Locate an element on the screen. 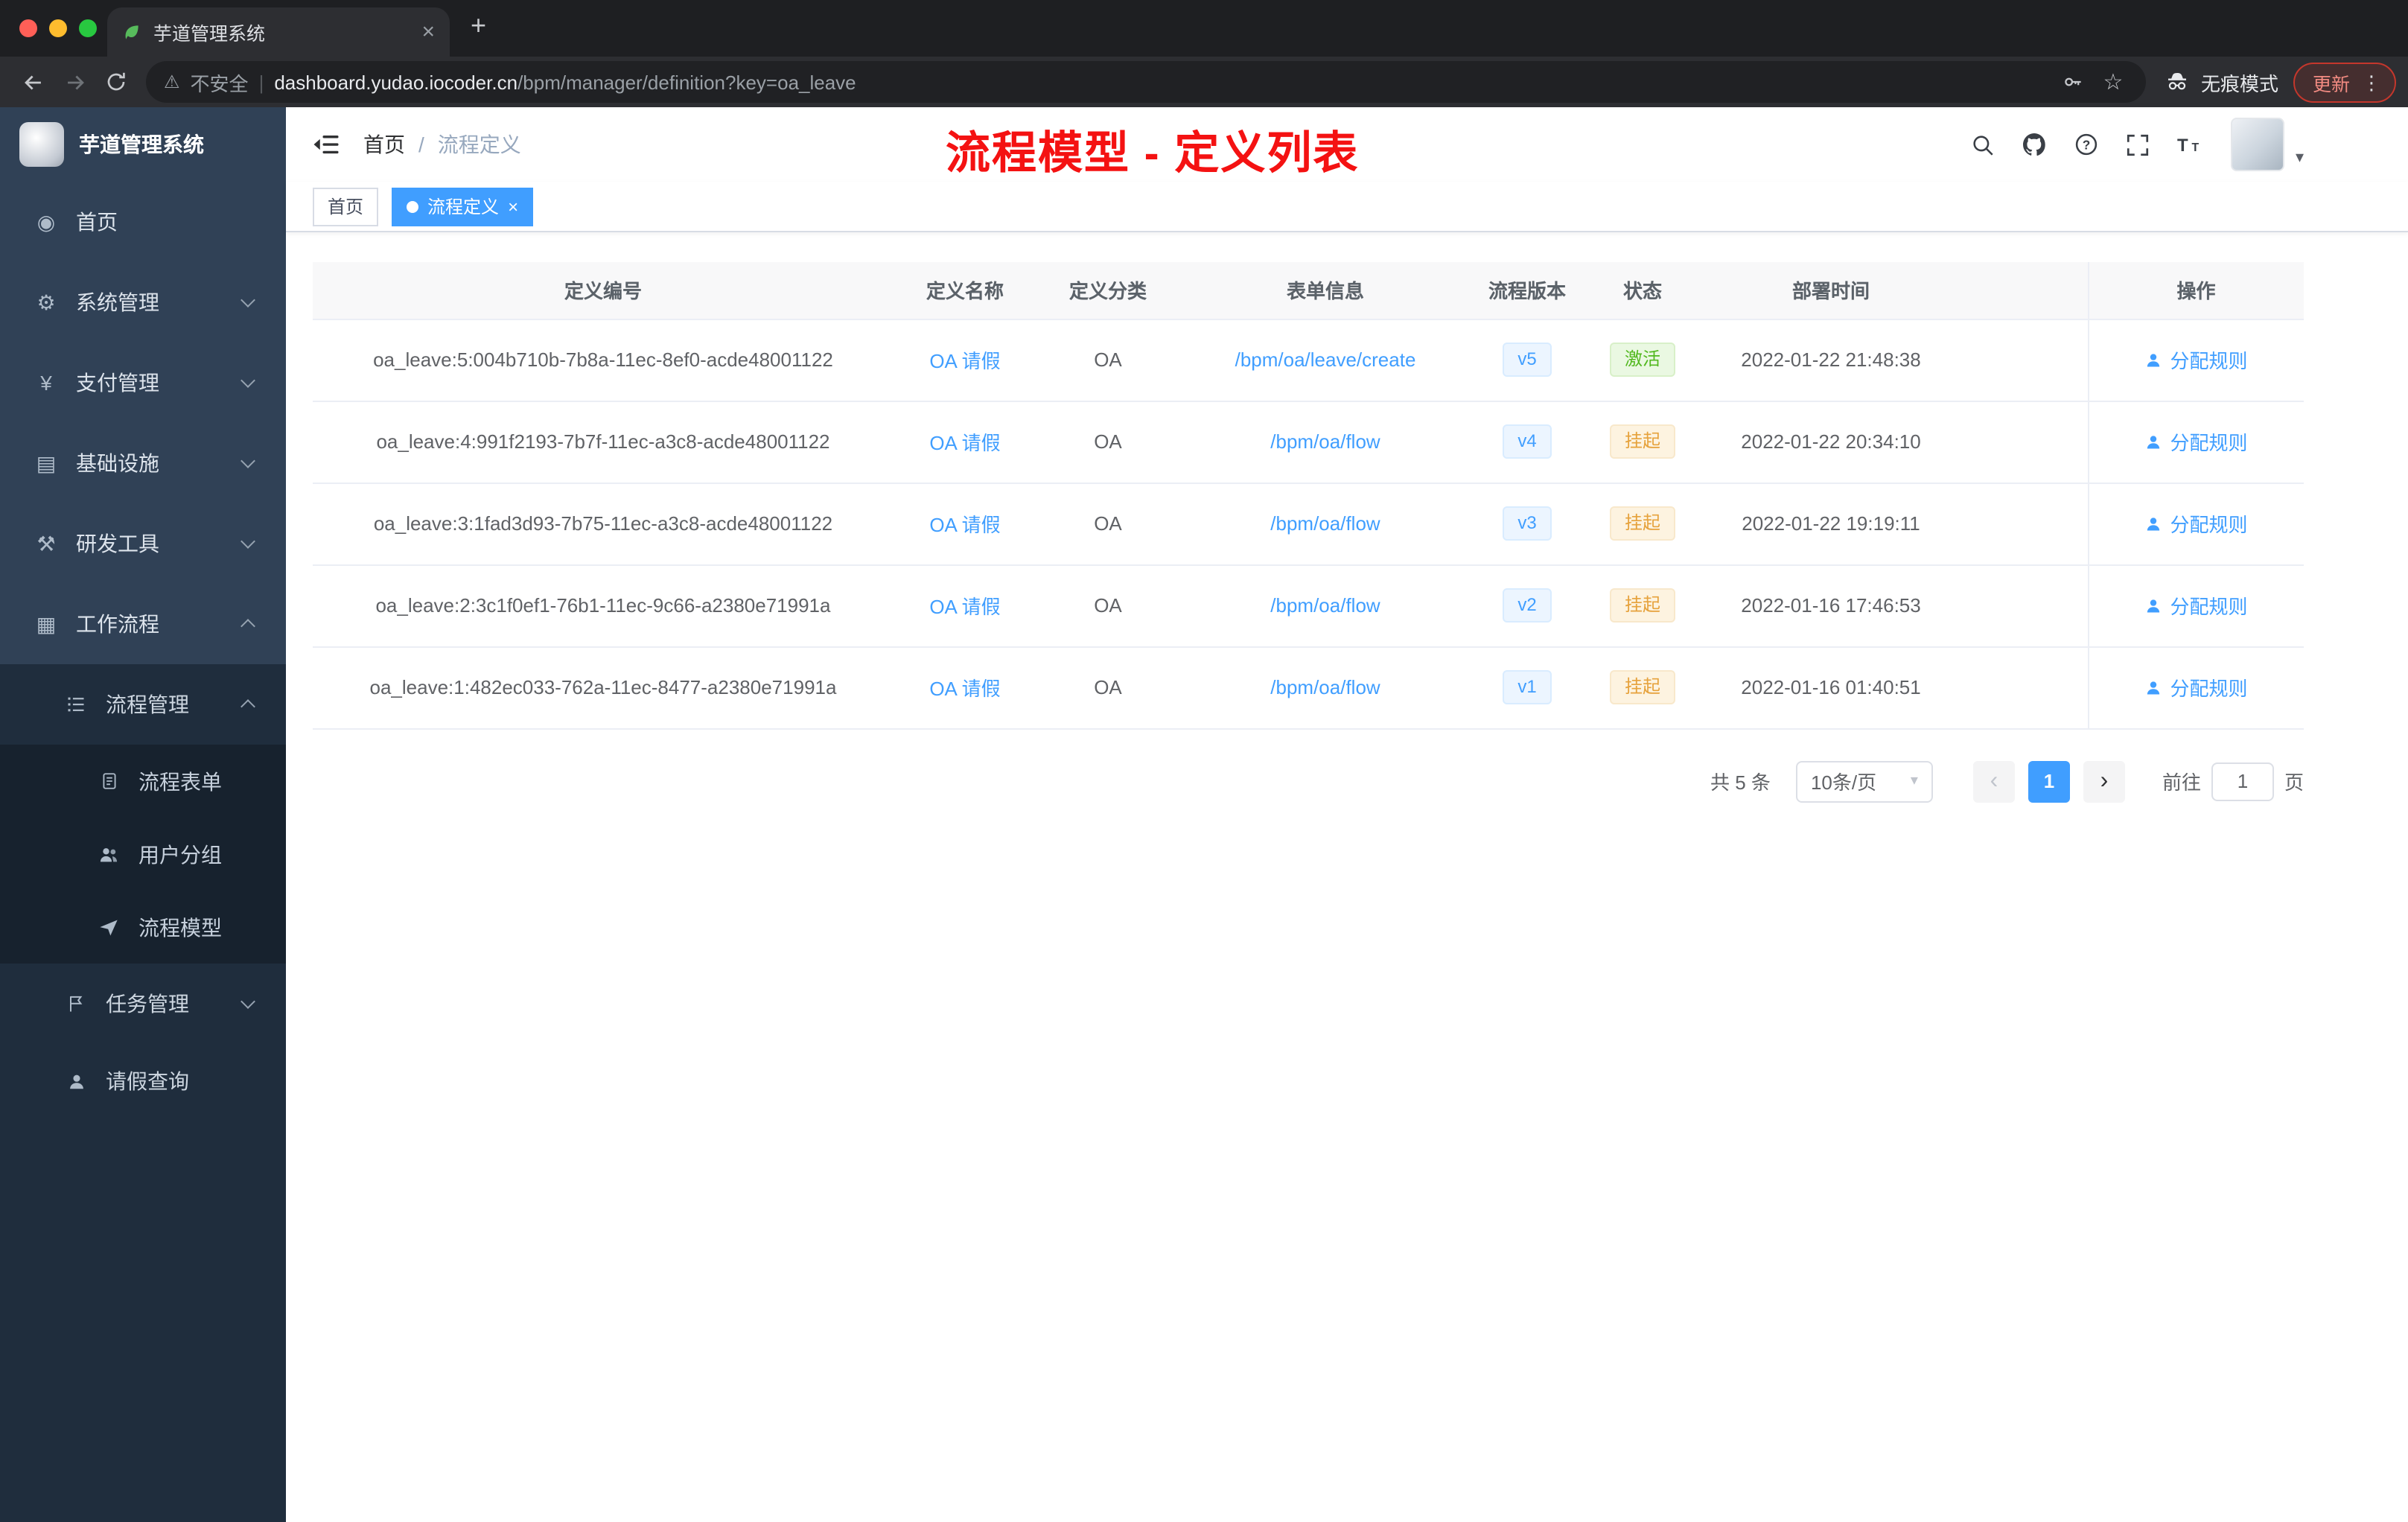  update-label: 更新 is located at coordinates (2331, 84).